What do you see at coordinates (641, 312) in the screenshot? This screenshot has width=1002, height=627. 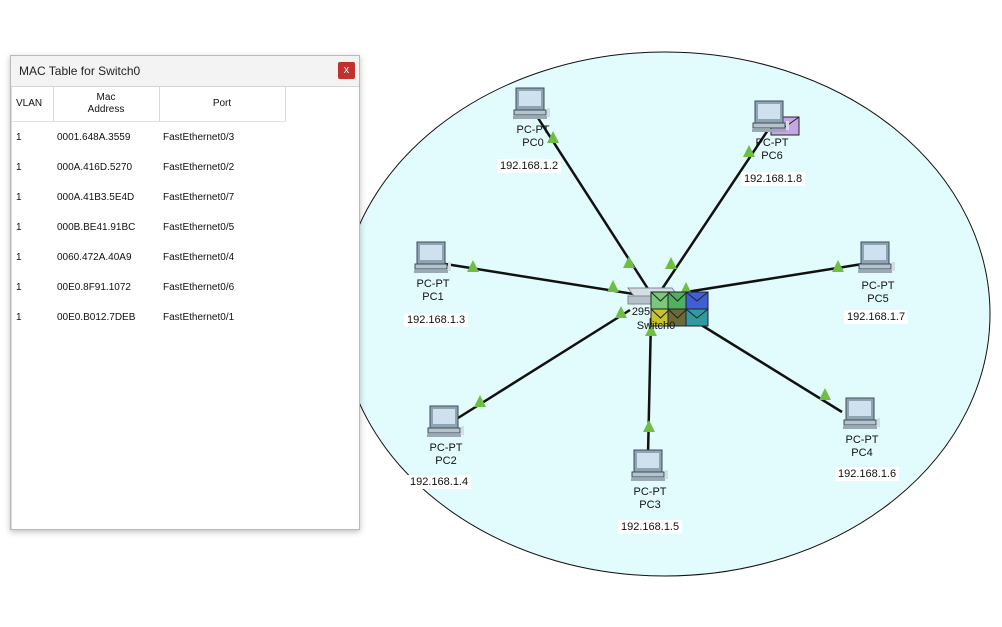 I see `switch-model-label: 295` at bounding box center [641, 312].